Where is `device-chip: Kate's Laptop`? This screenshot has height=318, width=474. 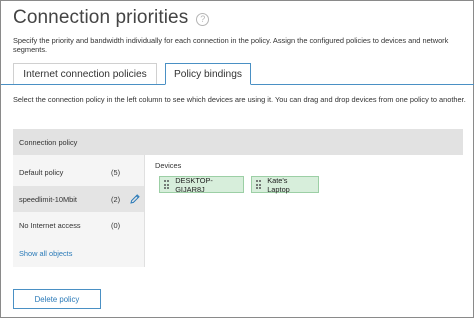
device-chip: Kate's Laptop is located at coordinates (285, 184).